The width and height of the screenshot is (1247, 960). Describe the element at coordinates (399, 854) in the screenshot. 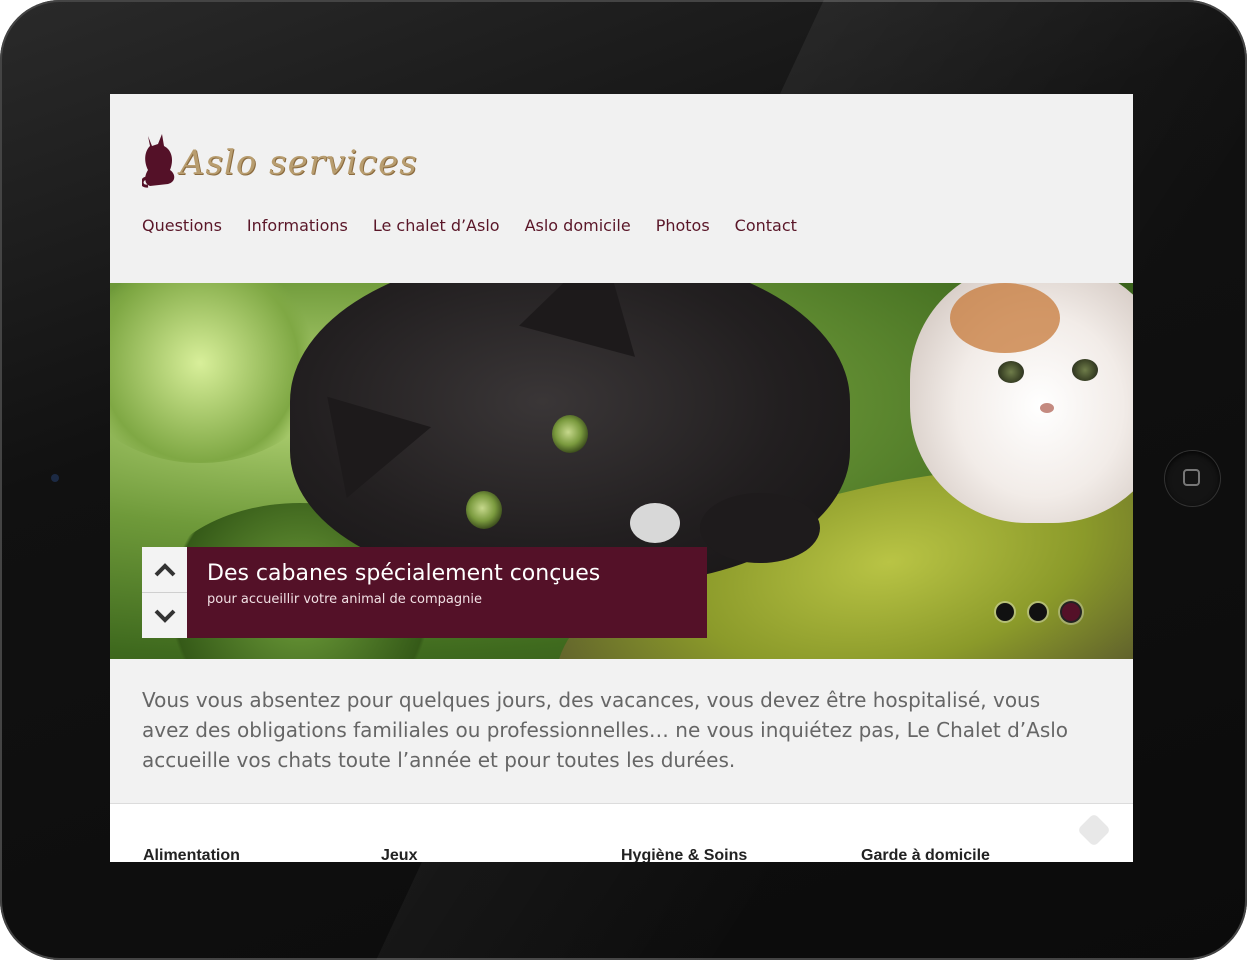

I see `feature-title: Jeux` at that location.